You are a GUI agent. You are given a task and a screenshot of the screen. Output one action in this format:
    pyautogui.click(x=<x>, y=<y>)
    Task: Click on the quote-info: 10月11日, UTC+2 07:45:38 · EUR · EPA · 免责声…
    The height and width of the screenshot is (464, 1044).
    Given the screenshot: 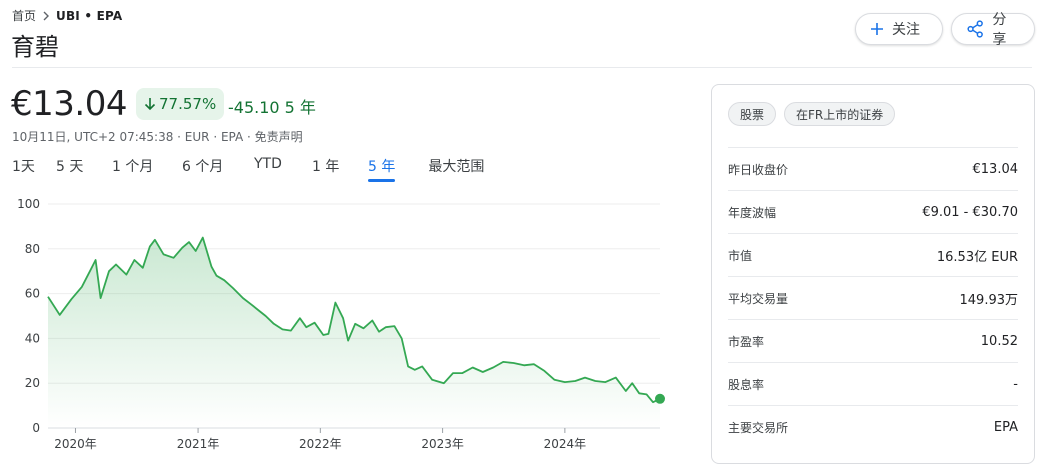 What is the action you would take?
    pyautogui.click(x=157, y=137)
    